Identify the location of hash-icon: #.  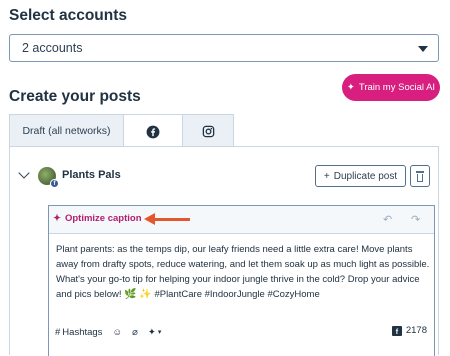
(58, 332).